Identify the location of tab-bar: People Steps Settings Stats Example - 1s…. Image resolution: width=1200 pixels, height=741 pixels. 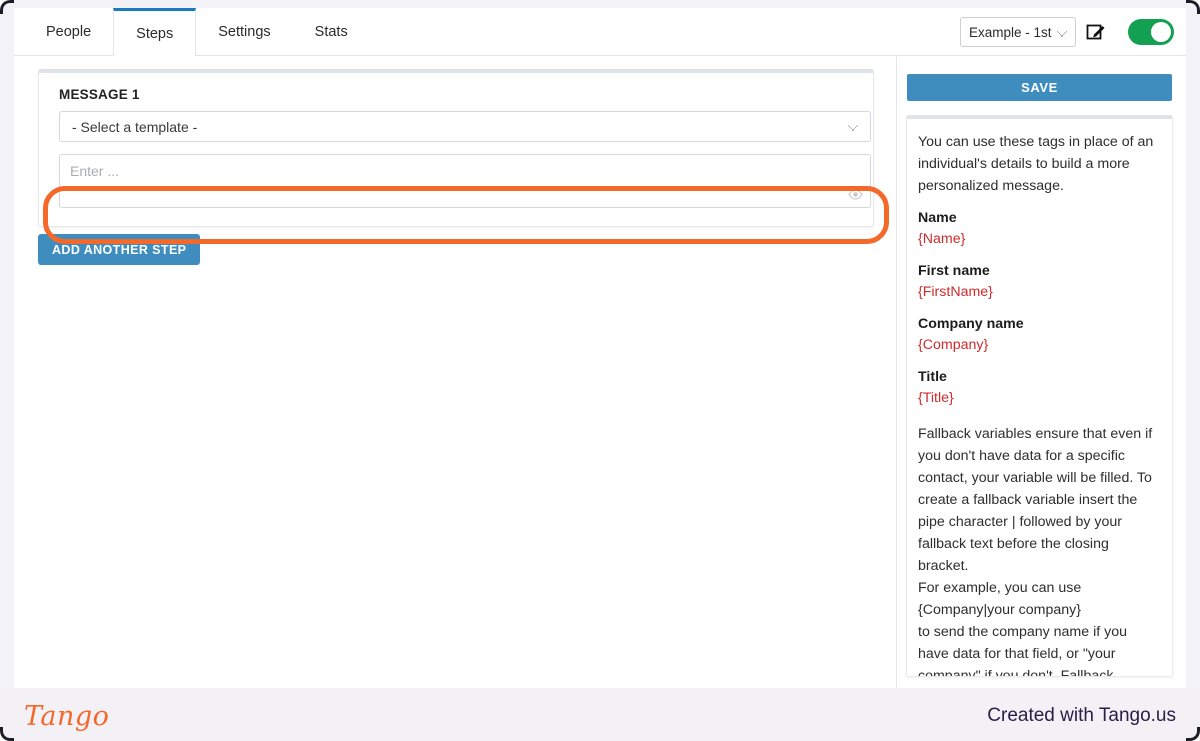
(600, 32).